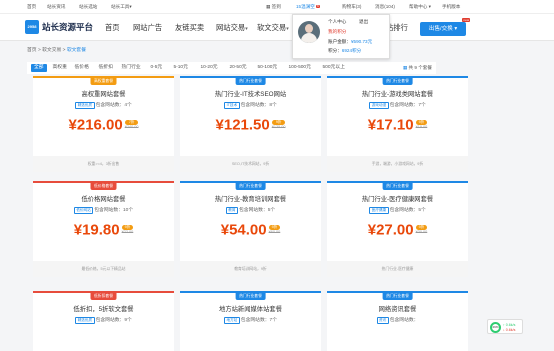 This screenshot has width=554, height=351. Describe the element at coordinates (103, 93) in the screenshot. I see `package-title: 高权重网站套餐` at that location.